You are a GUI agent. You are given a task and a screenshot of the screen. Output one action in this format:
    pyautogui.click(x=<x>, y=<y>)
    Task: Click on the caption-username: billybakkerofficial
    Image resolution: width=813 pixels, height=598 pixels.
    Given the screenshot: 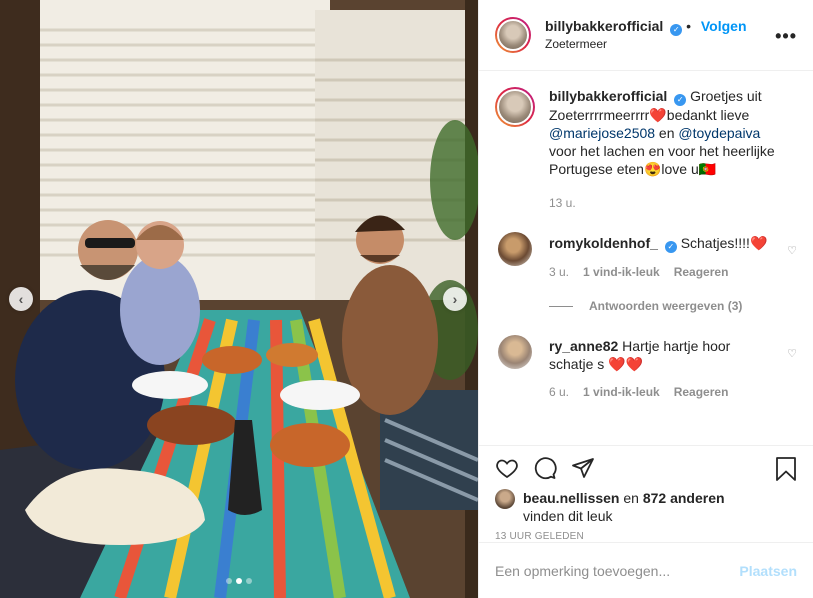 What is the action you would take?
    pyautogui.click(x=608, y=96)
    